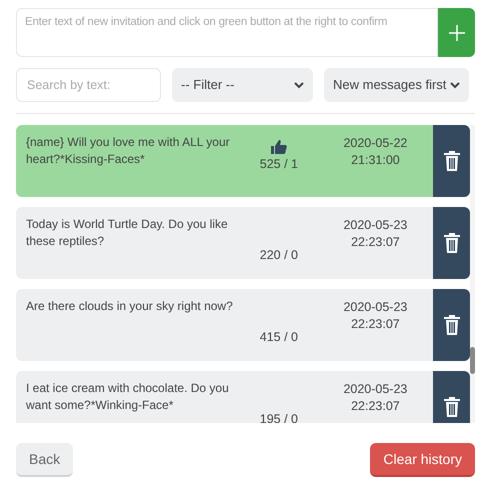 The height and width of the screenshot is (487, 492). I want to click on back-button: Back, so click(45, 460).